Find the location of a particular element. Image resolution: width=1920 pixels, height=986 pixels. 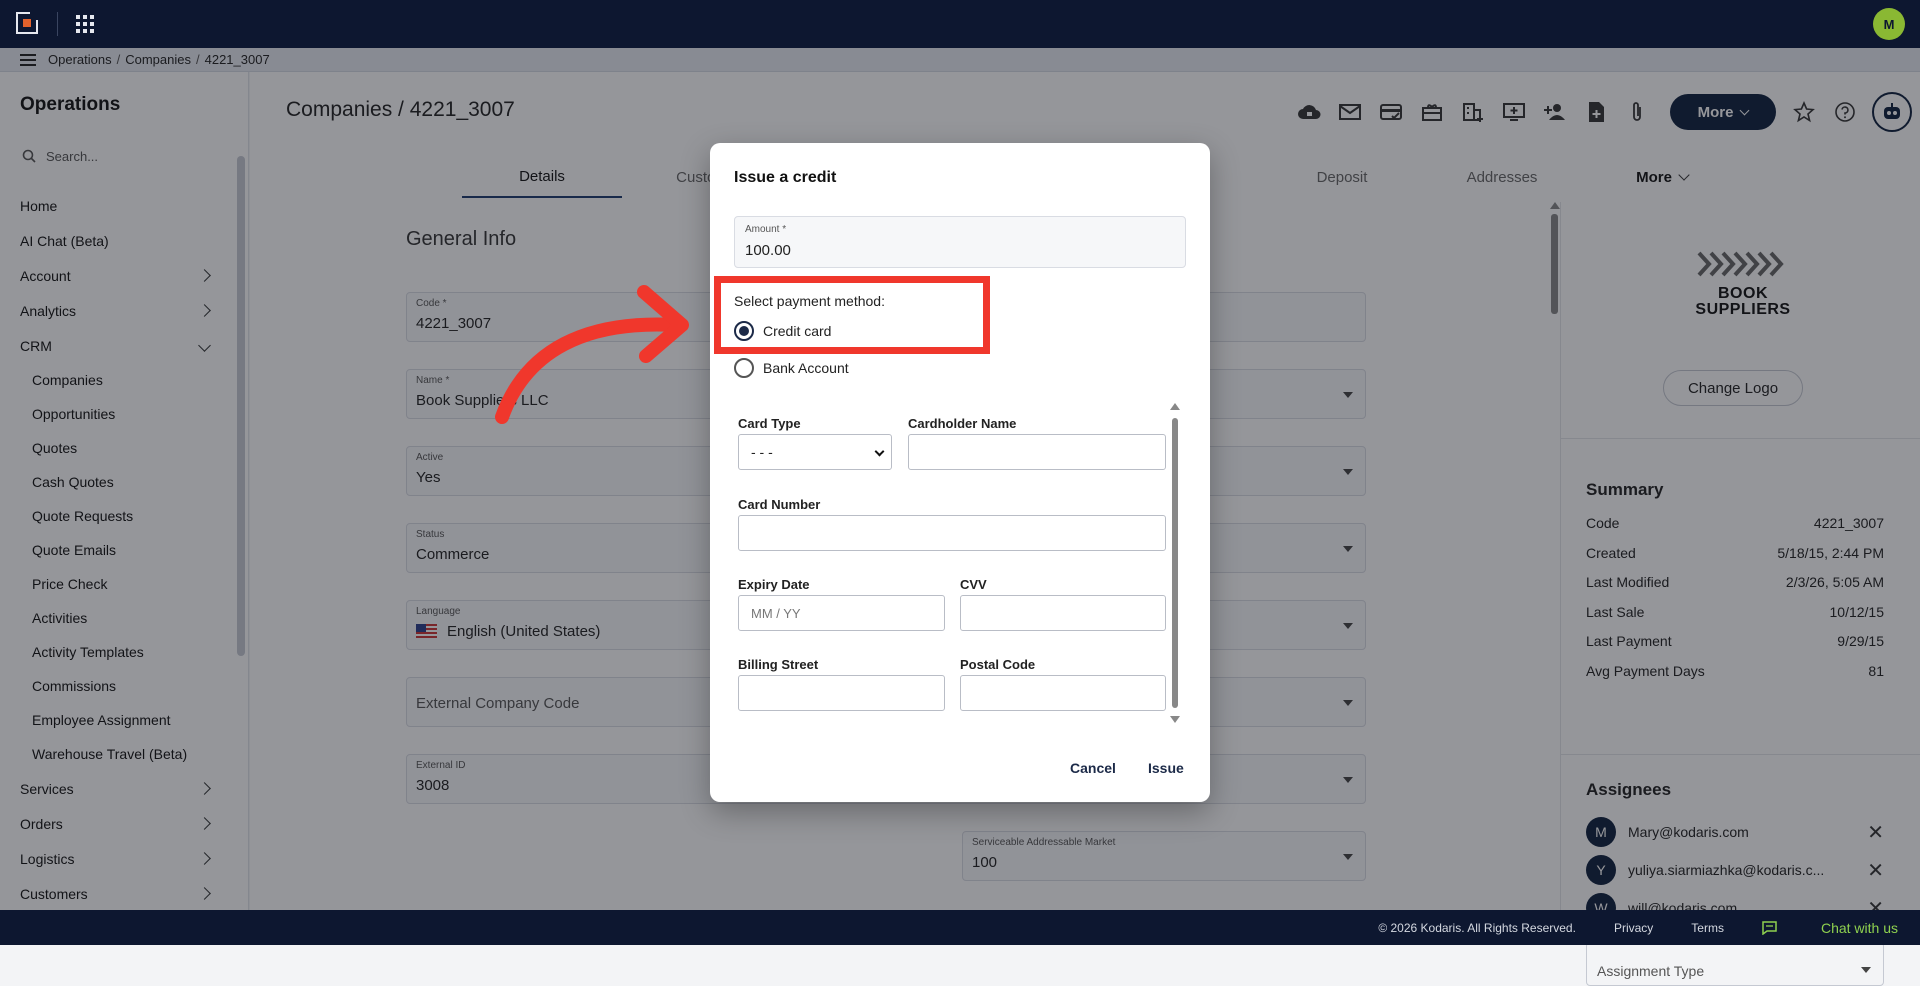

card-number-input is located at coordinates (952, 533).